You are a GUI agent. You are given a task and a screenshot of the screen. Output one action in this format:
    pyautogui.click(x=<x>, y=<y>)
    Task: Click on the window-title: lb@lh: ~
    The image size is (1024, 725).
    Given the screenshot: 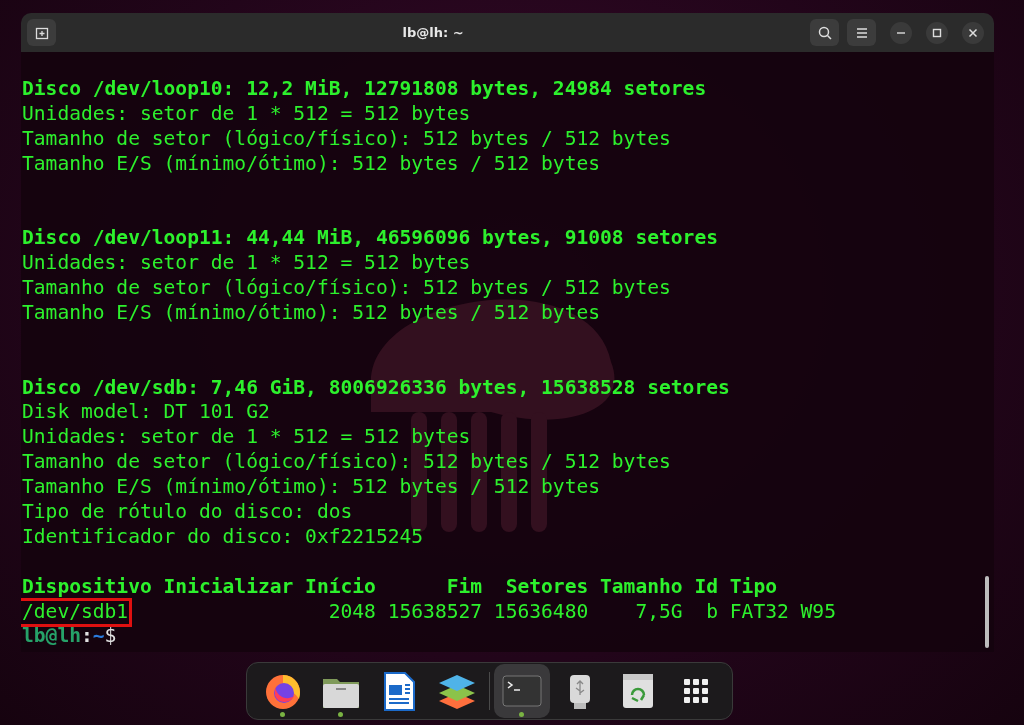 What is the action you would take?
    pyautogui.click(x=433, y=32)
    